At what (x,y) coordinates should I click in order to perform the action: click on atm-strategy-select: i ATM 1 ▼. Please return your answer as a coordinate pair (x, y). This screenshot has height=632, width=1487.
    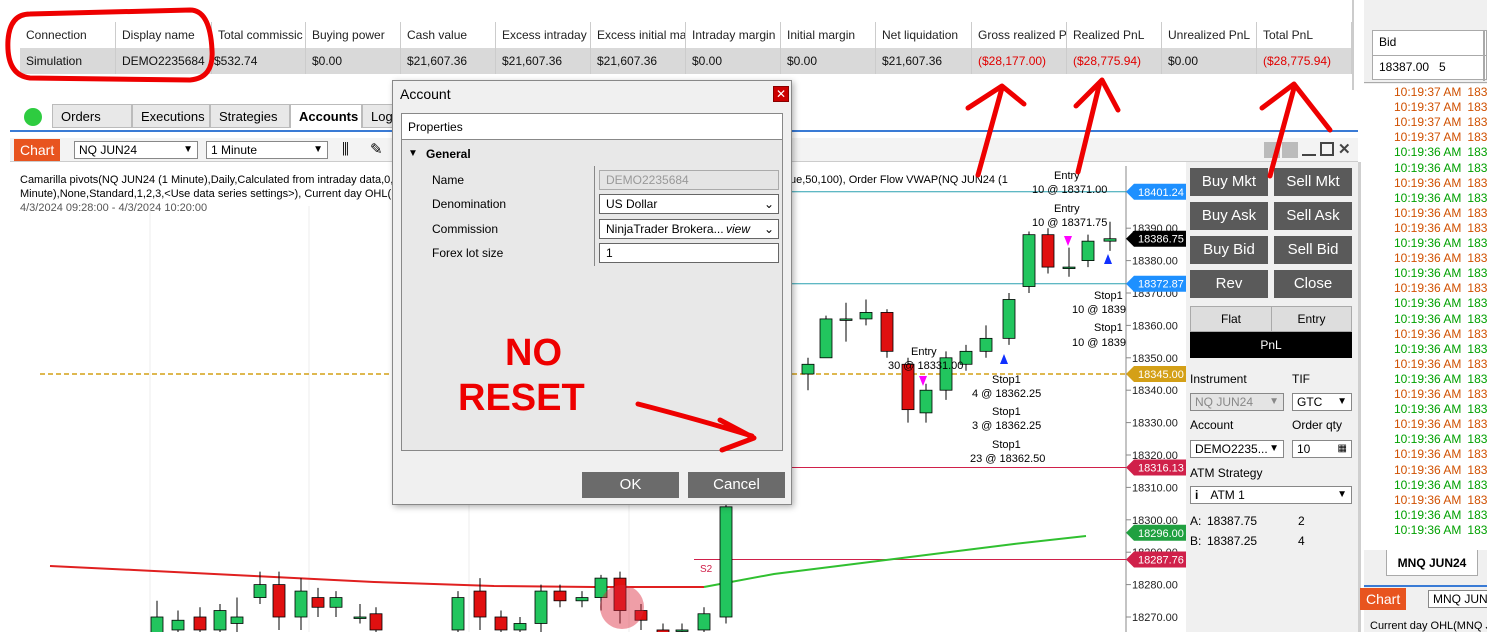
    Looking at the image, I should click on (1271, 495).